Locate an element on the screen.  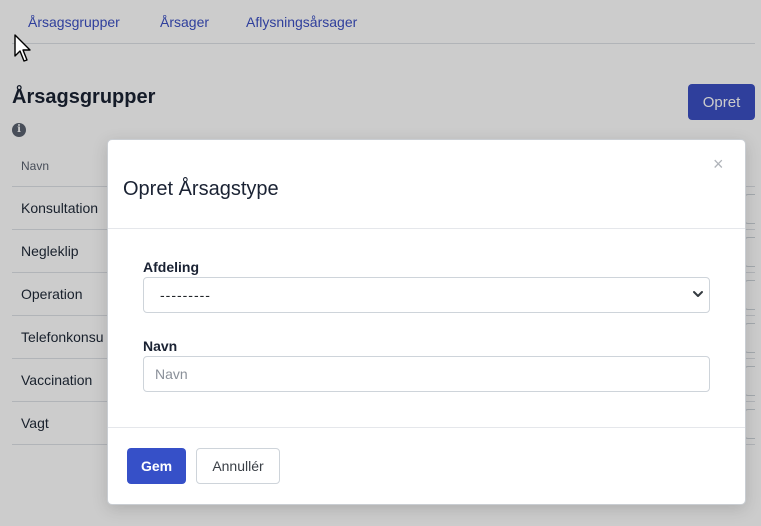
department-select-value: --------- is located at coordinates (185, 295).